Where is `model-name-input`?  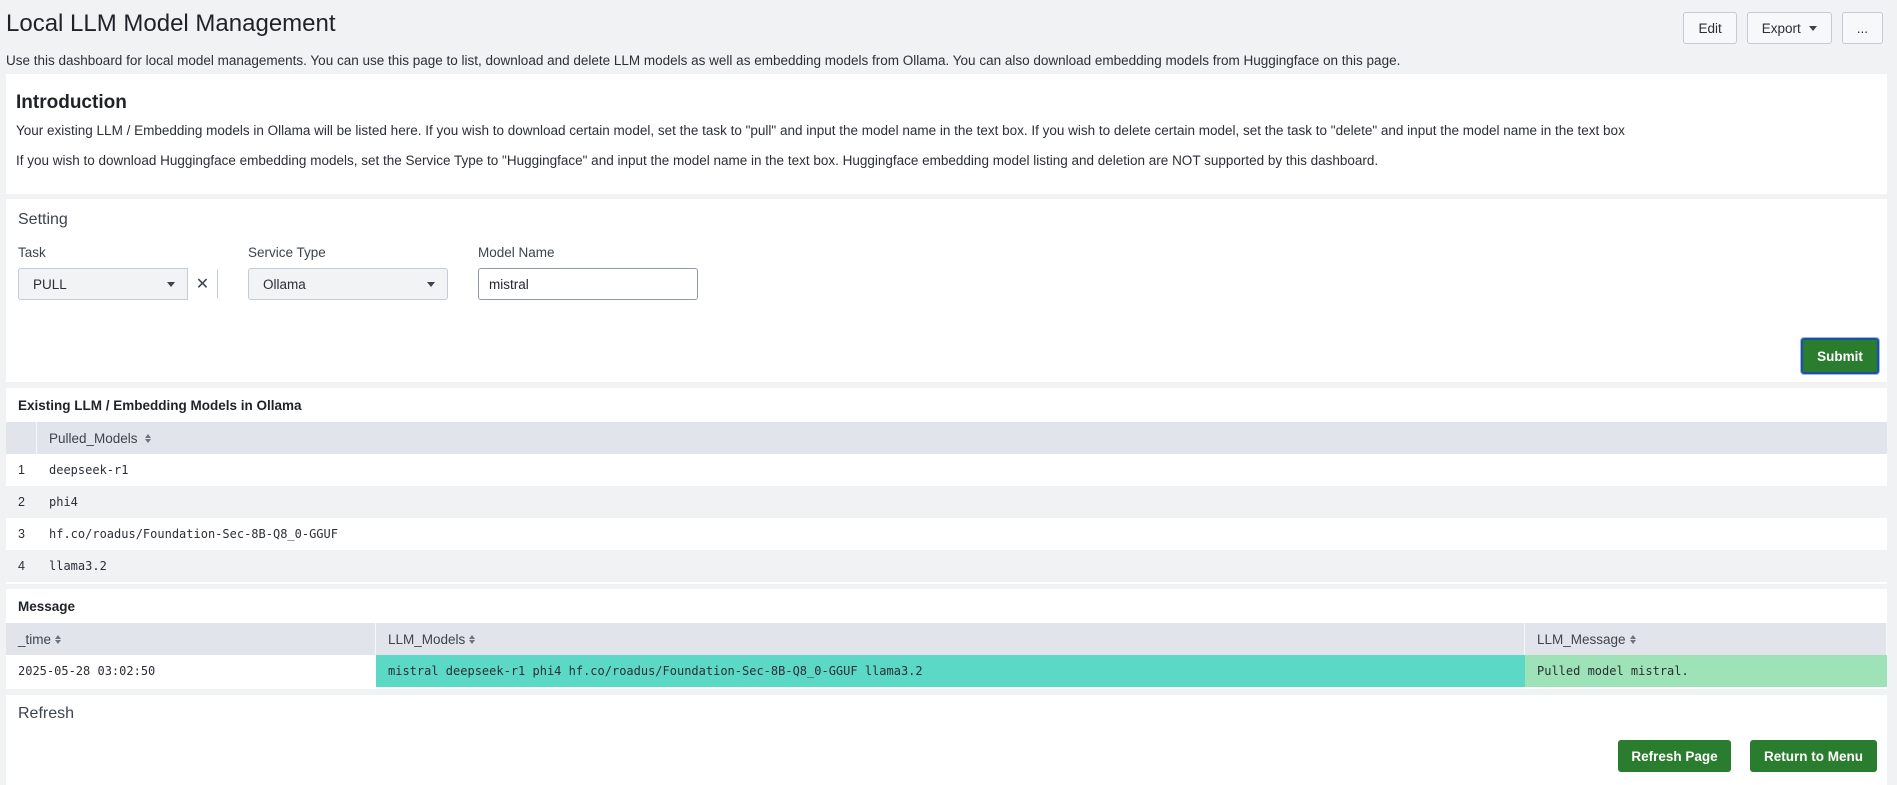
model-name-input is located at coordinates (588, 284).